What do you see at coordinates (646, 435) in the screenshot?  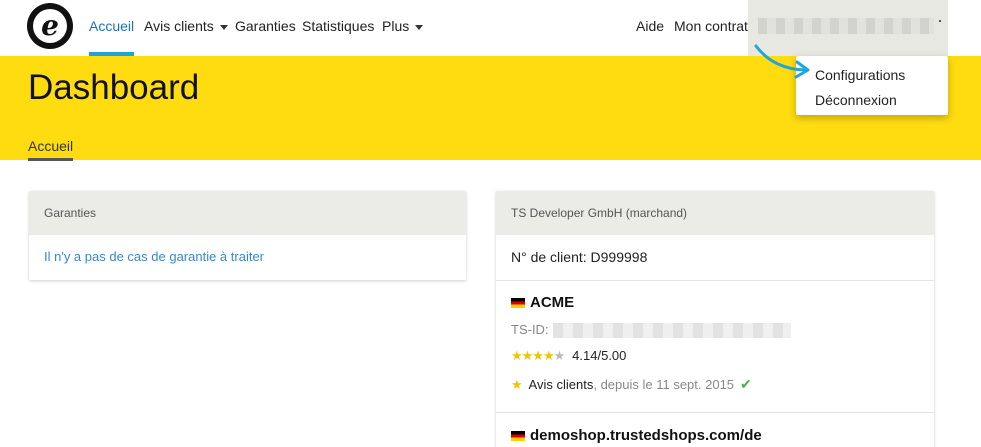 I see `shop-name: demoshop.trustedshops.com/de` at bounding box center [646, 435].